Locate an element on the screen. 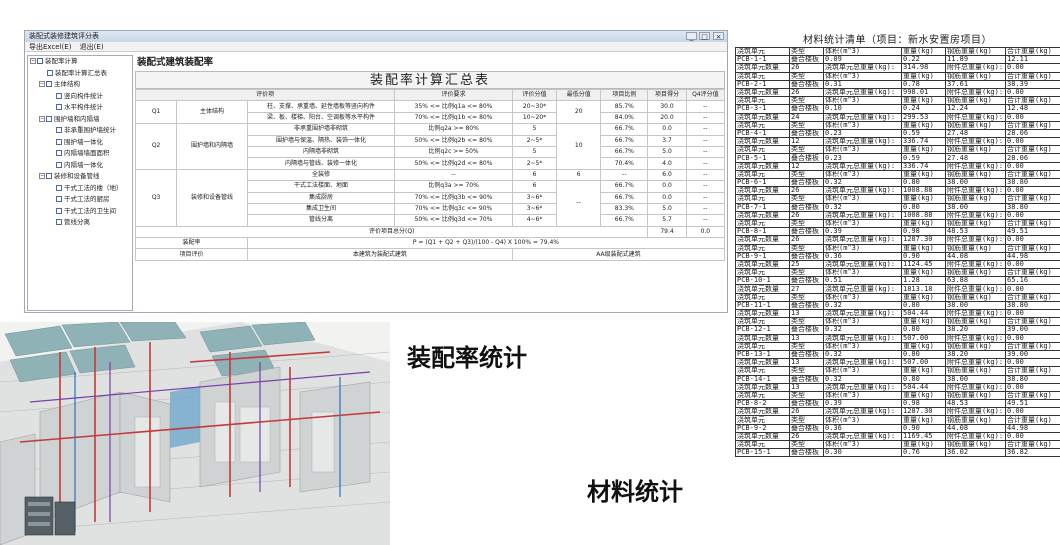 This screenshot has width=1060, height=545. tree-item: − 装配率计算 is located at coordinates (80, 62).